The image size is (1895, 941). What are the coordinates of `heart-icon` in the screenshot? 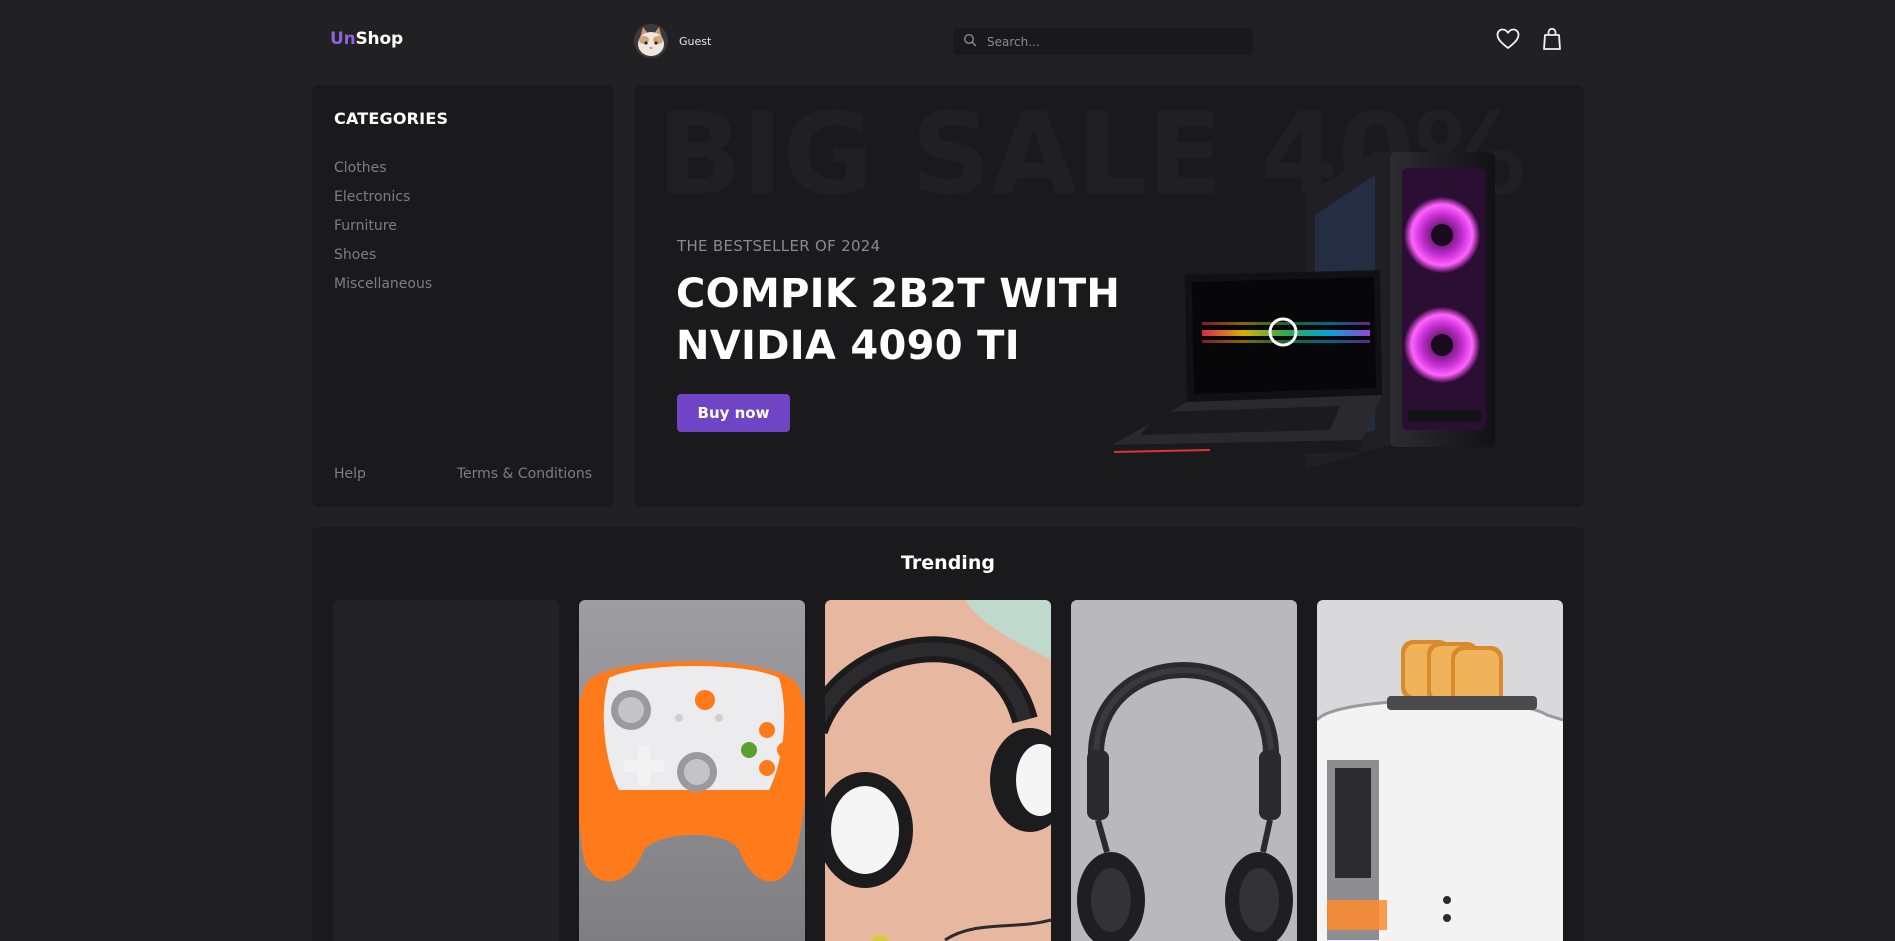 It's located at (1508, 41).